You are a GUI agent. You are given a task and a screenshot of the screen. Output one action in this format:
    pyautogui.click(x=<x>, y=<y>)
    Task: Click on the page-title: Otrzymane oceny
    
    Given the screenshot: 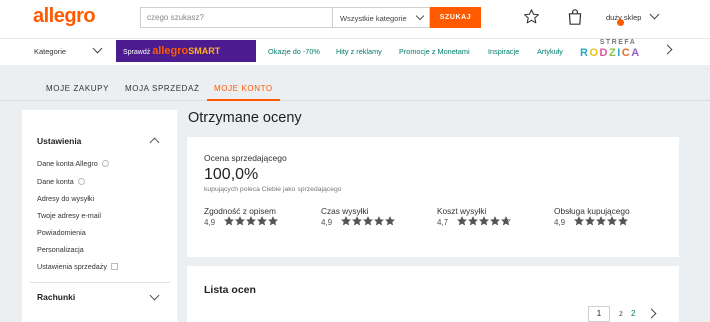 What is the action you would take?
    pyautogui.click(x=245, y=118)
    